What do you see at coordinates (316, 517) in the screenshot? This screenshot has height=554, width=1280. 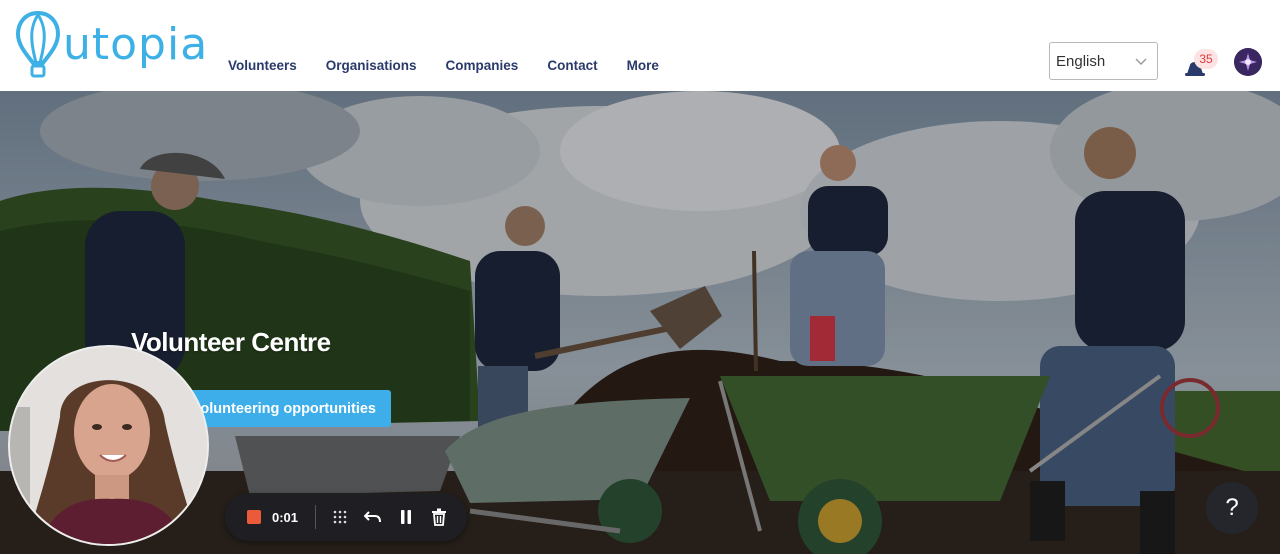 I see `toolbar-divider` at bounding box center [316, 517].